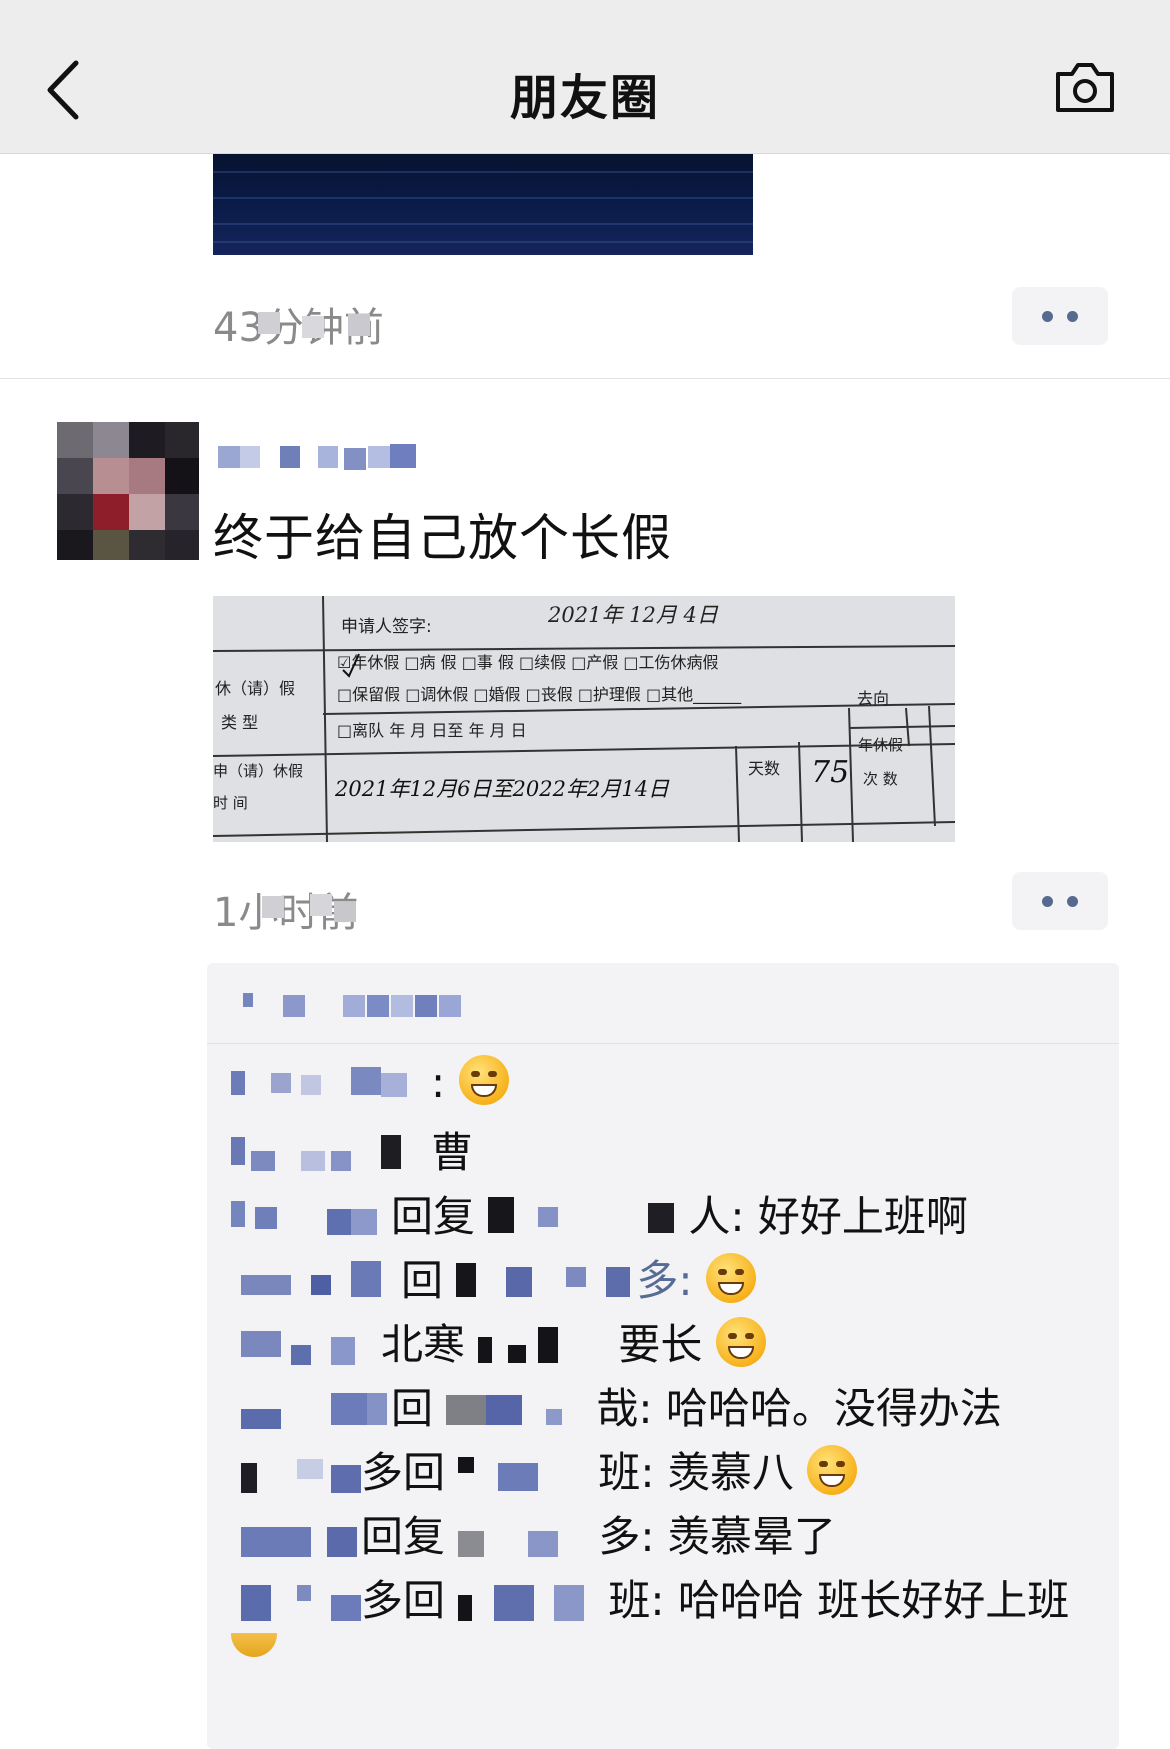 This screenshot has height=1749, width=1170. Describe the element at coordinates (448, 1006) in the screenshot. I see `likes-row` at that location.